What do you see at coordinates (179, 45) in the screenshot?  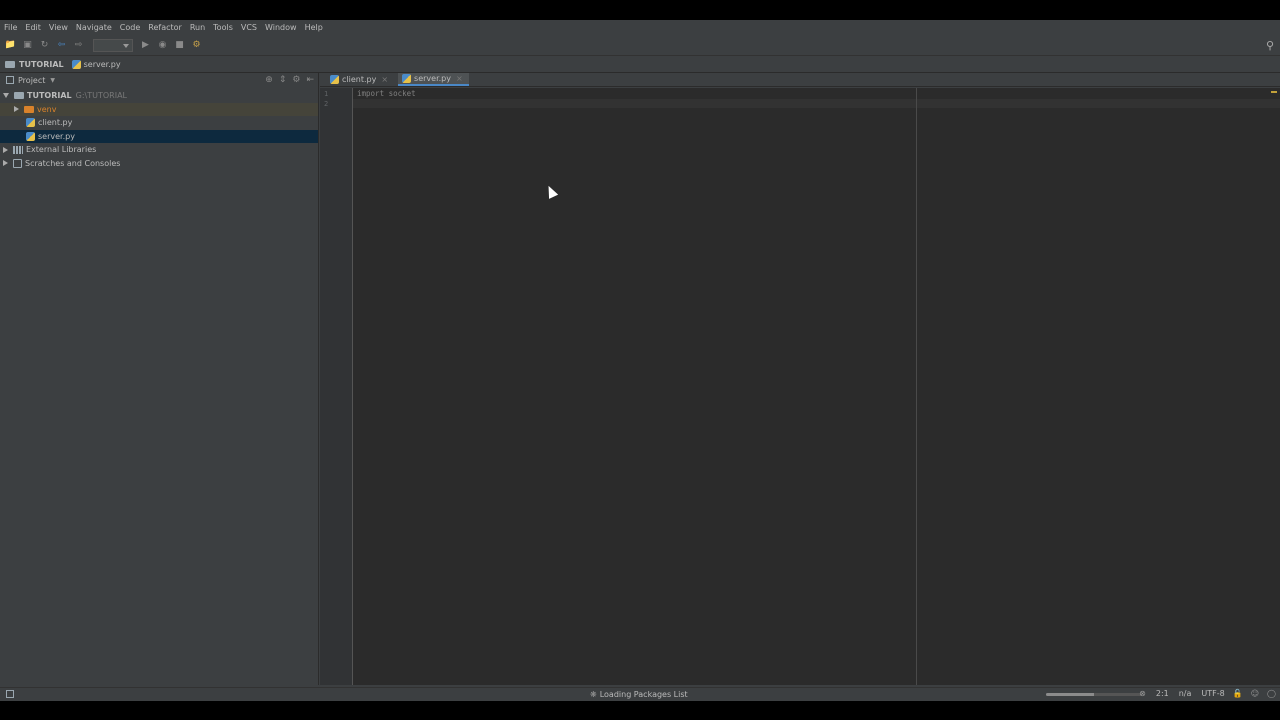 I see `stop-icon: ■` at bounding box center [179, 45].